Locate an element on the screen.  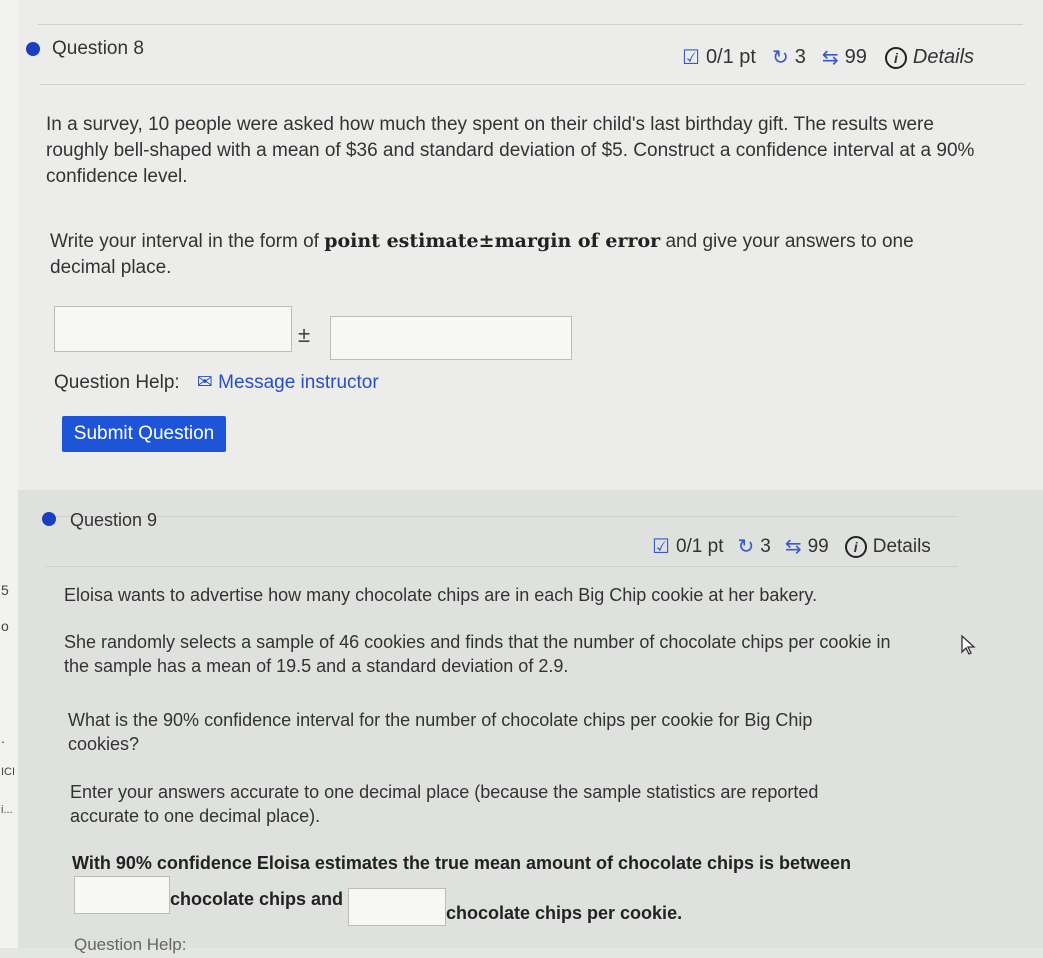
left-strip-text: o is located at coordinates (5, 626).